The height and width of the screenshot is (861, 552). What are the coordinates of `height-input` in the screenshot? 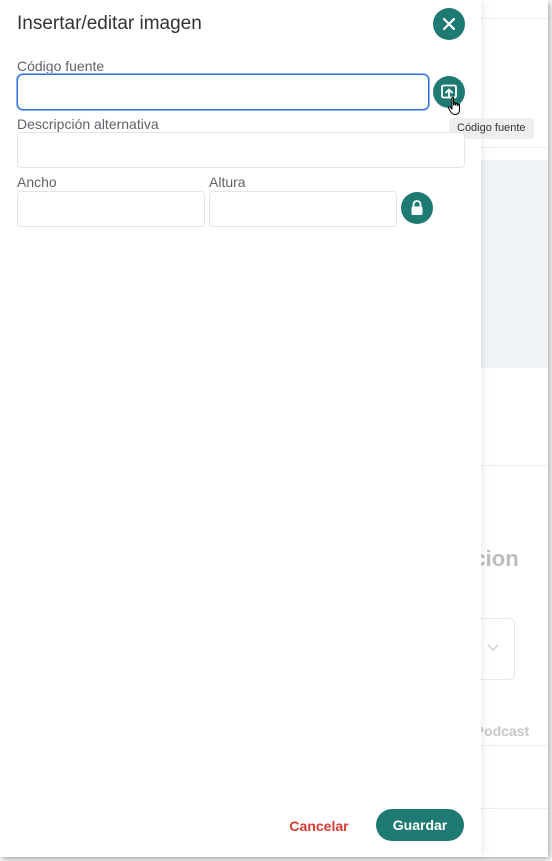 It's located at (303, 209).